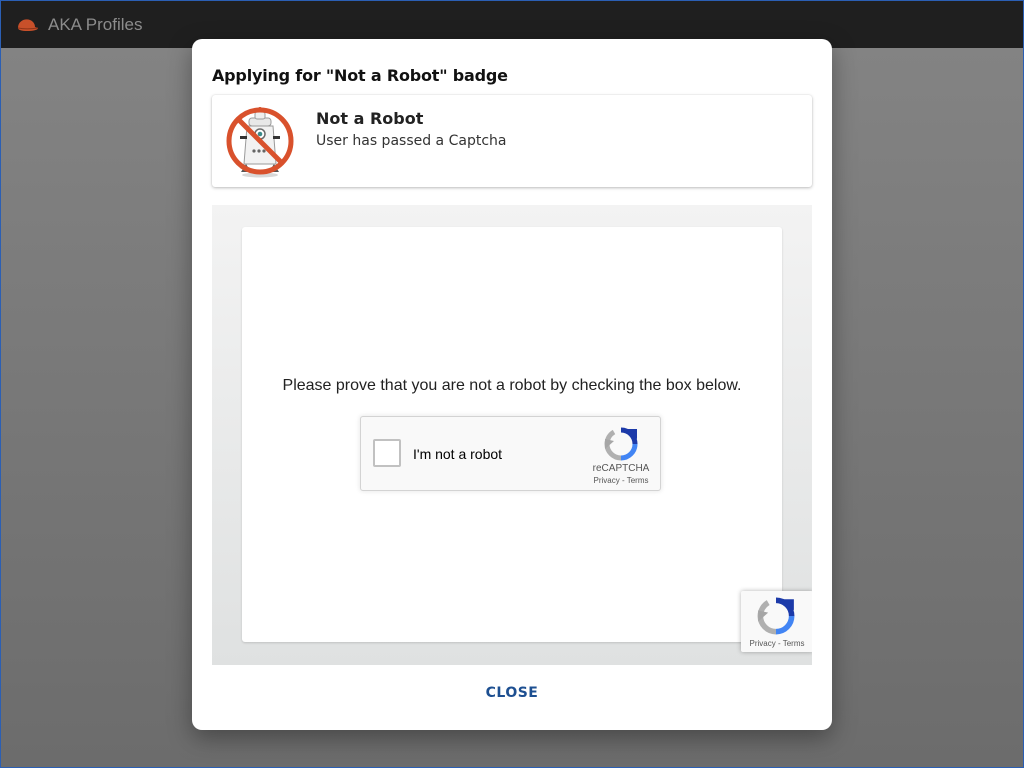 This screenshot has height=768, width=1024. What do you see at coordinates (370, 118) in the screenshot?
I see `badge-name: Not a Robot` at bounding box center [370, 118].